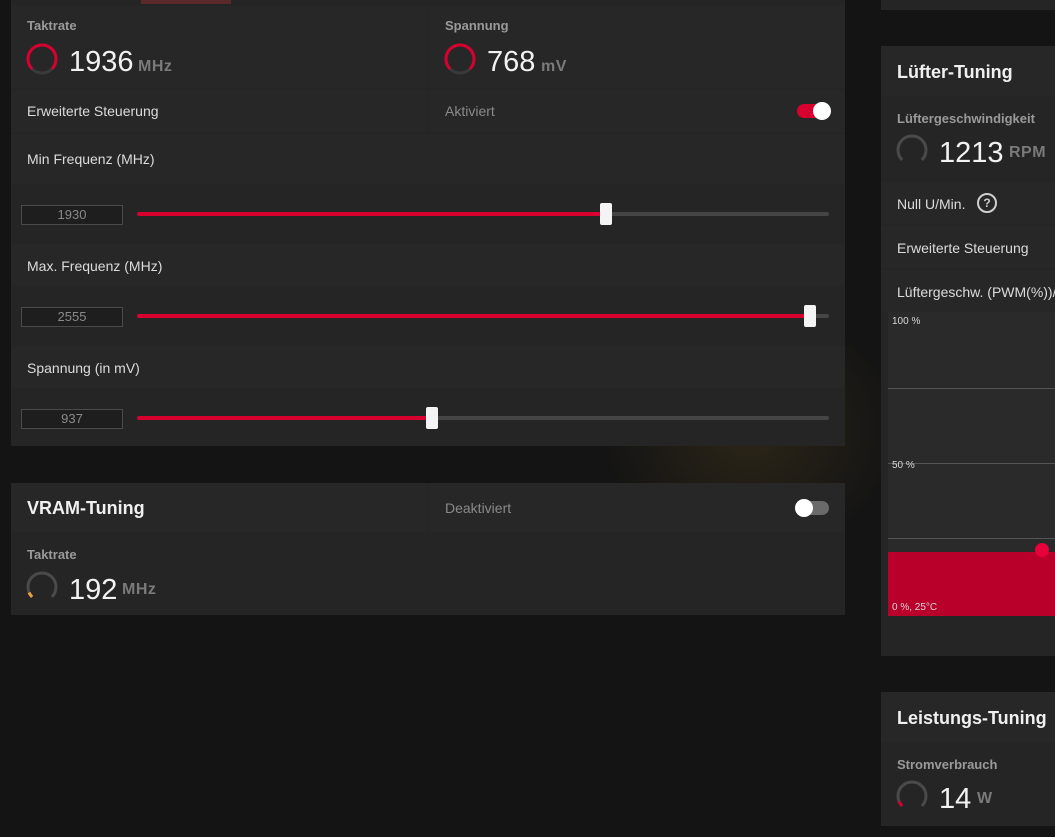  Describe the element at coordinates (812, 508) in the screenshot. I see `vram-toggle` at that location.